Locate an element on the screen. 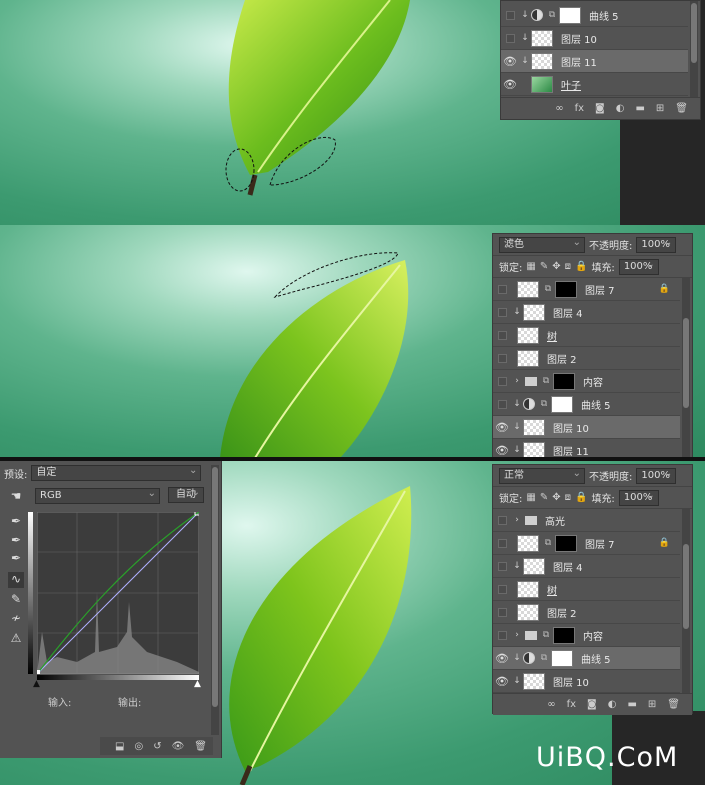 This screenshot has width=705, height=785. layer-name: 图层 11 is located at coordinates (571, 452).